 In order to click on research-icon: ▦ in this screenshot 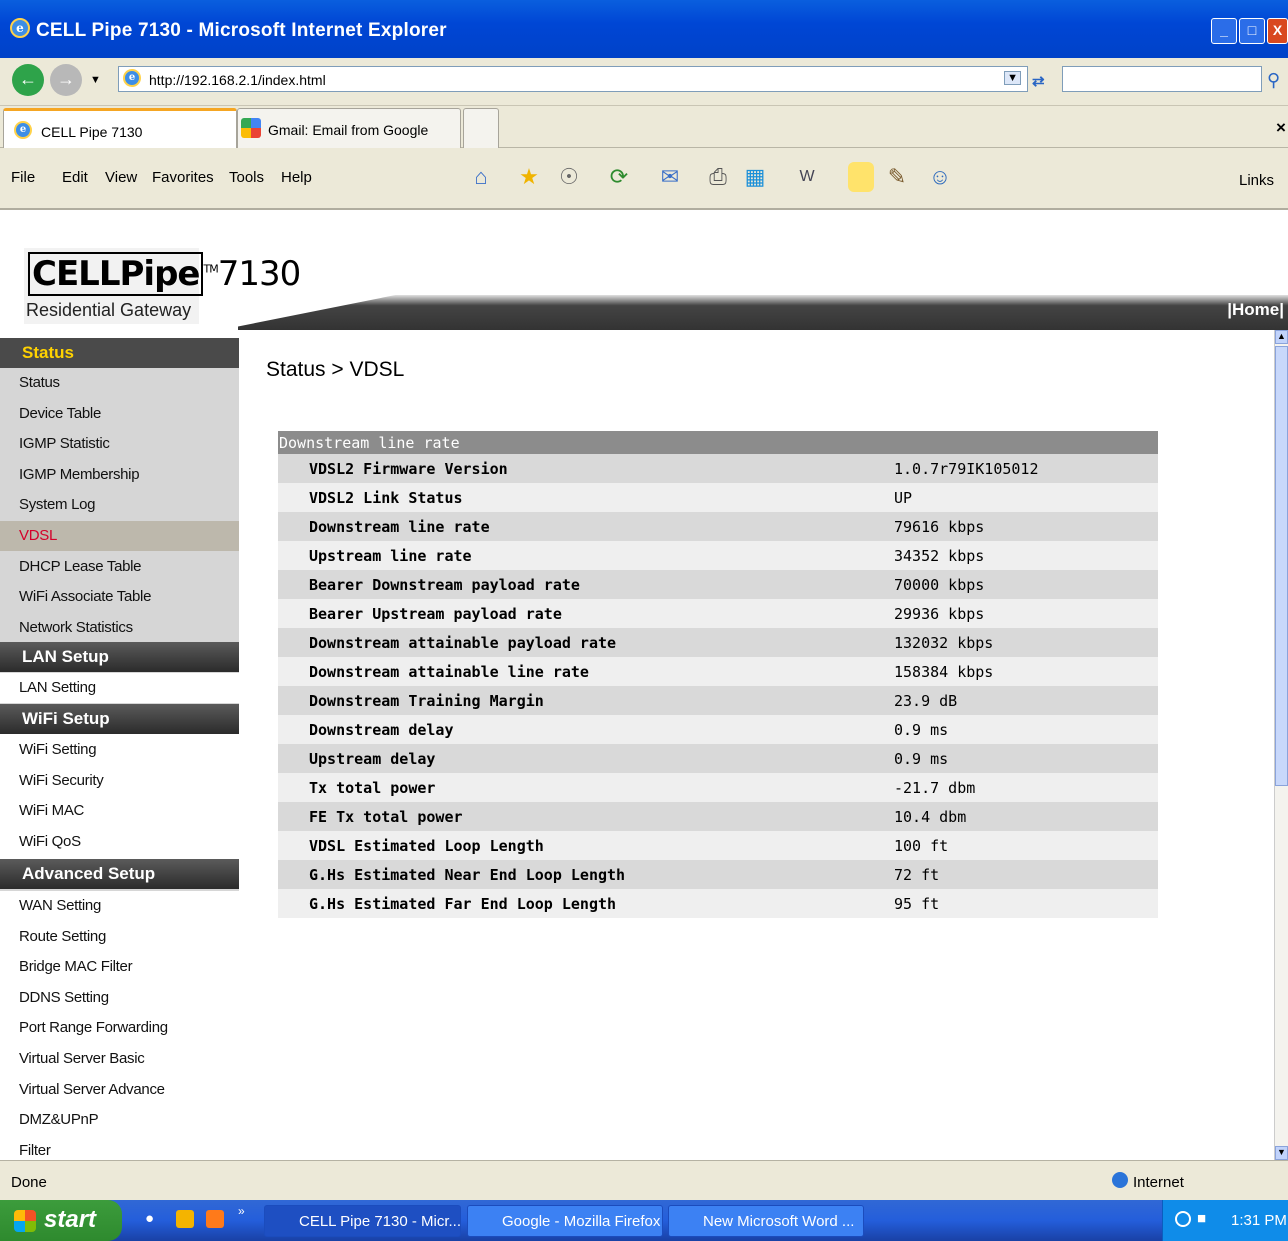, I will do `click(755, 177)`.